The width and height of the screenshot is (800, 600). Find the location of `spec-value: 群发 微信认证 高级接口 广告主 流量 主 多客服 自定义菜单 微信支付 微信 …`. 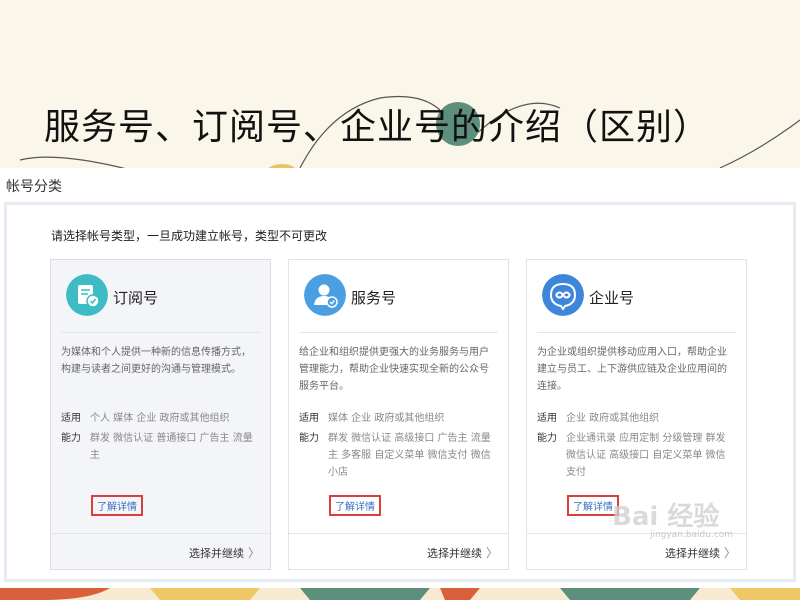

spec-value: 群发 微信认证 高级接口 广告主 流量 主 多客服 自定义菜单 微信支付 微信 … is located at coordinates (409, 455).